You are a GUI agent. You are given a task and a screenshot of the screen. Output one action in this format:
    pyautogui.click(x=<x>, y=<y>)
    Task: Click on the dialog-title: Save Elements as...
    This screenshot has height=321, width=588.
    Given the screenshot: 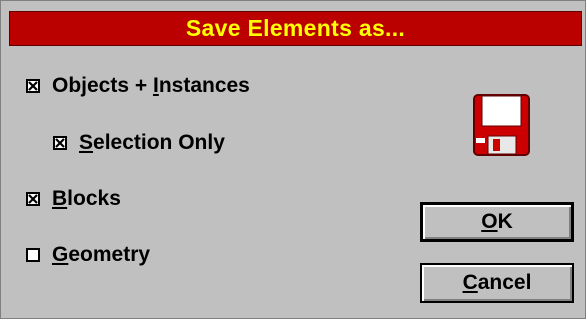 What is the action you would take?
    pyautogui.click(x=295, y=28)
    